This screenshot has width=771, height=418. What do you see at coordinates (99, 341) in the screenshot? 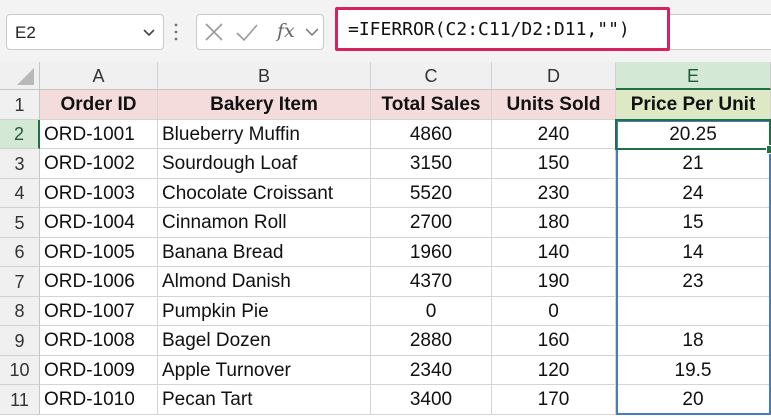
I see `table-cell: ORD-1008` at bounding box center [99, 341].